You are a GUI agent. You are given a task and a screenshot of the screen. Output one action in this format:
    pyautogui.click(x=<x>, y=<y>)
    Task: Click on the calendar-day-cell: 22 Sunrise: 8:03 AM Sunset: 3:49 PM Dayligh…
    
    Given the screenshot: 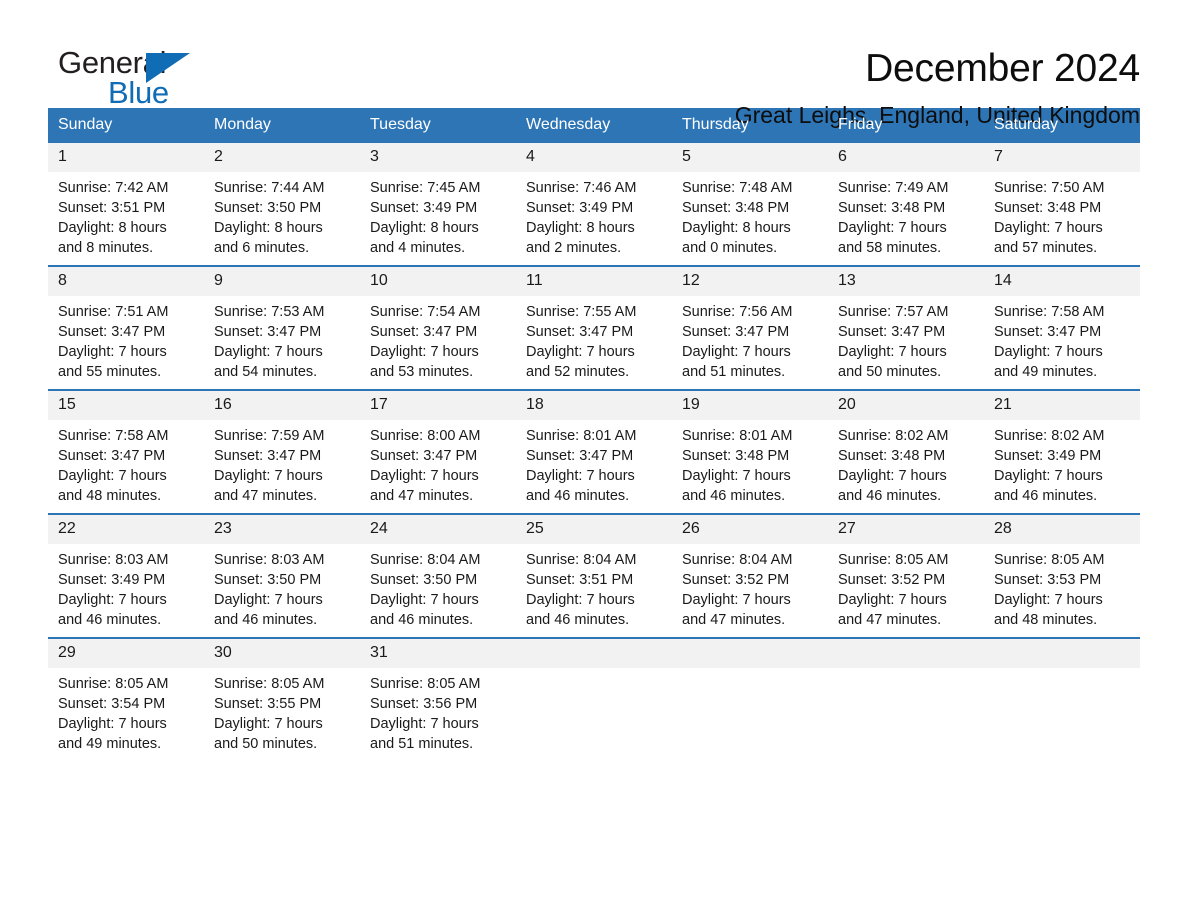 What is the action you would take?
    pyautogui.click(x=126, y=572)
    